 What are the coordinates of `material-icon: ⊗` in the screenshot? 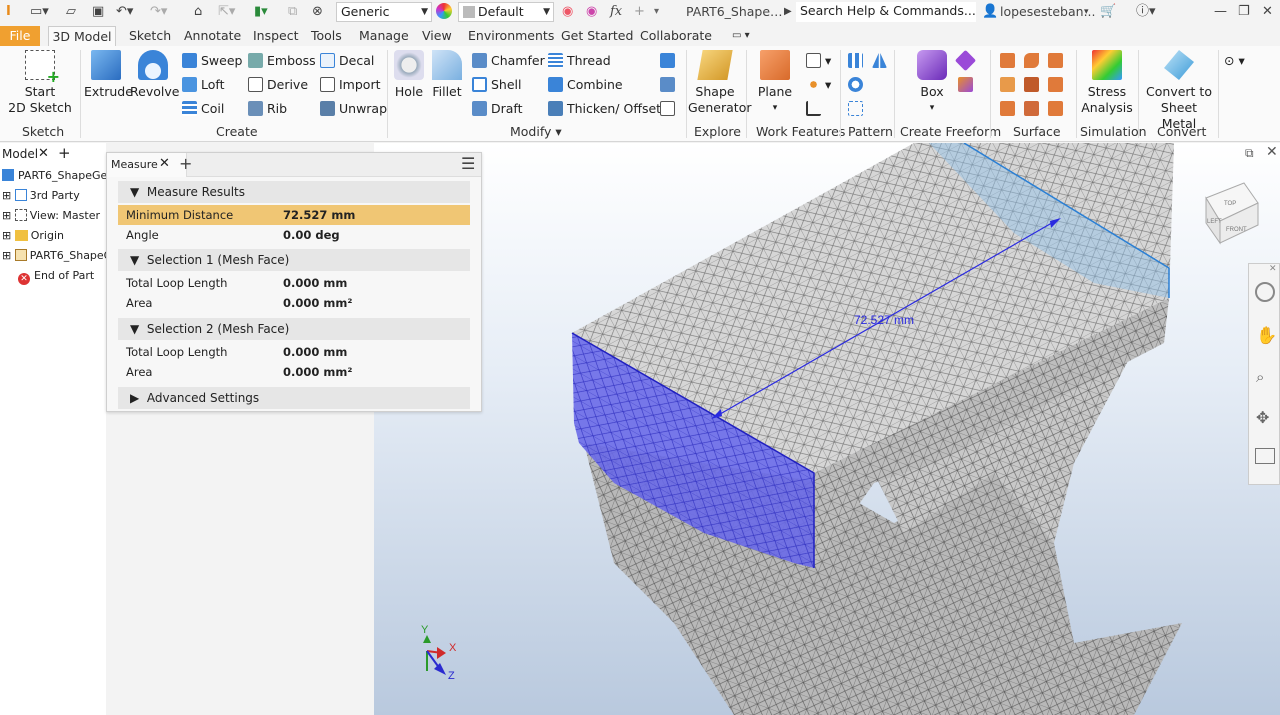 It's located at (317, 12).